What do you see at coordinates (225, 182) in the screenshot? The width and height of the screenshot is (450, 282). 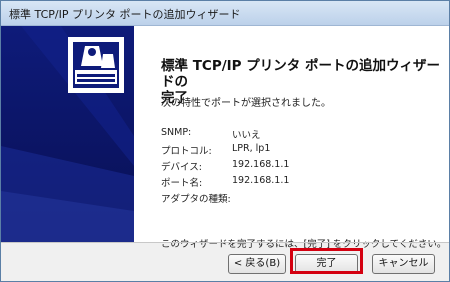 I see `property-row: ポート名: 192.168.1.1` at bounding box center [225, 182].